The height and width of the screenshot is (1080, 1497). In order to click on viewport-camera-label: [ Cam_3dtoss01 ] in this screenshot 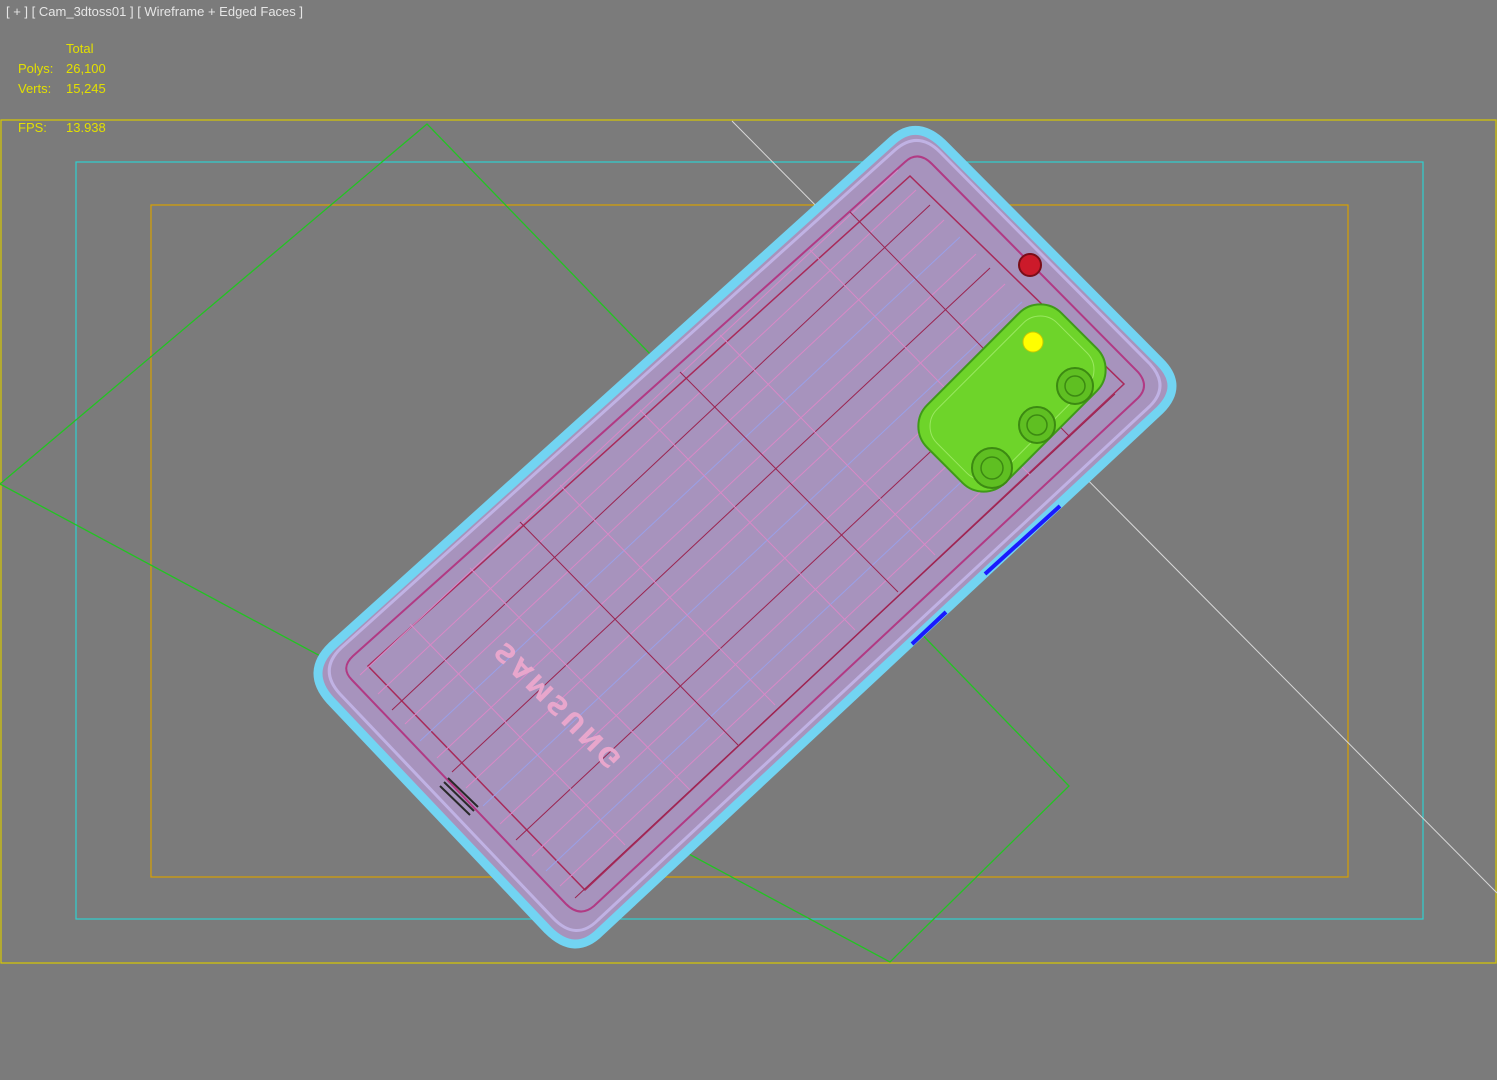, I will do `click(83, 11)`.